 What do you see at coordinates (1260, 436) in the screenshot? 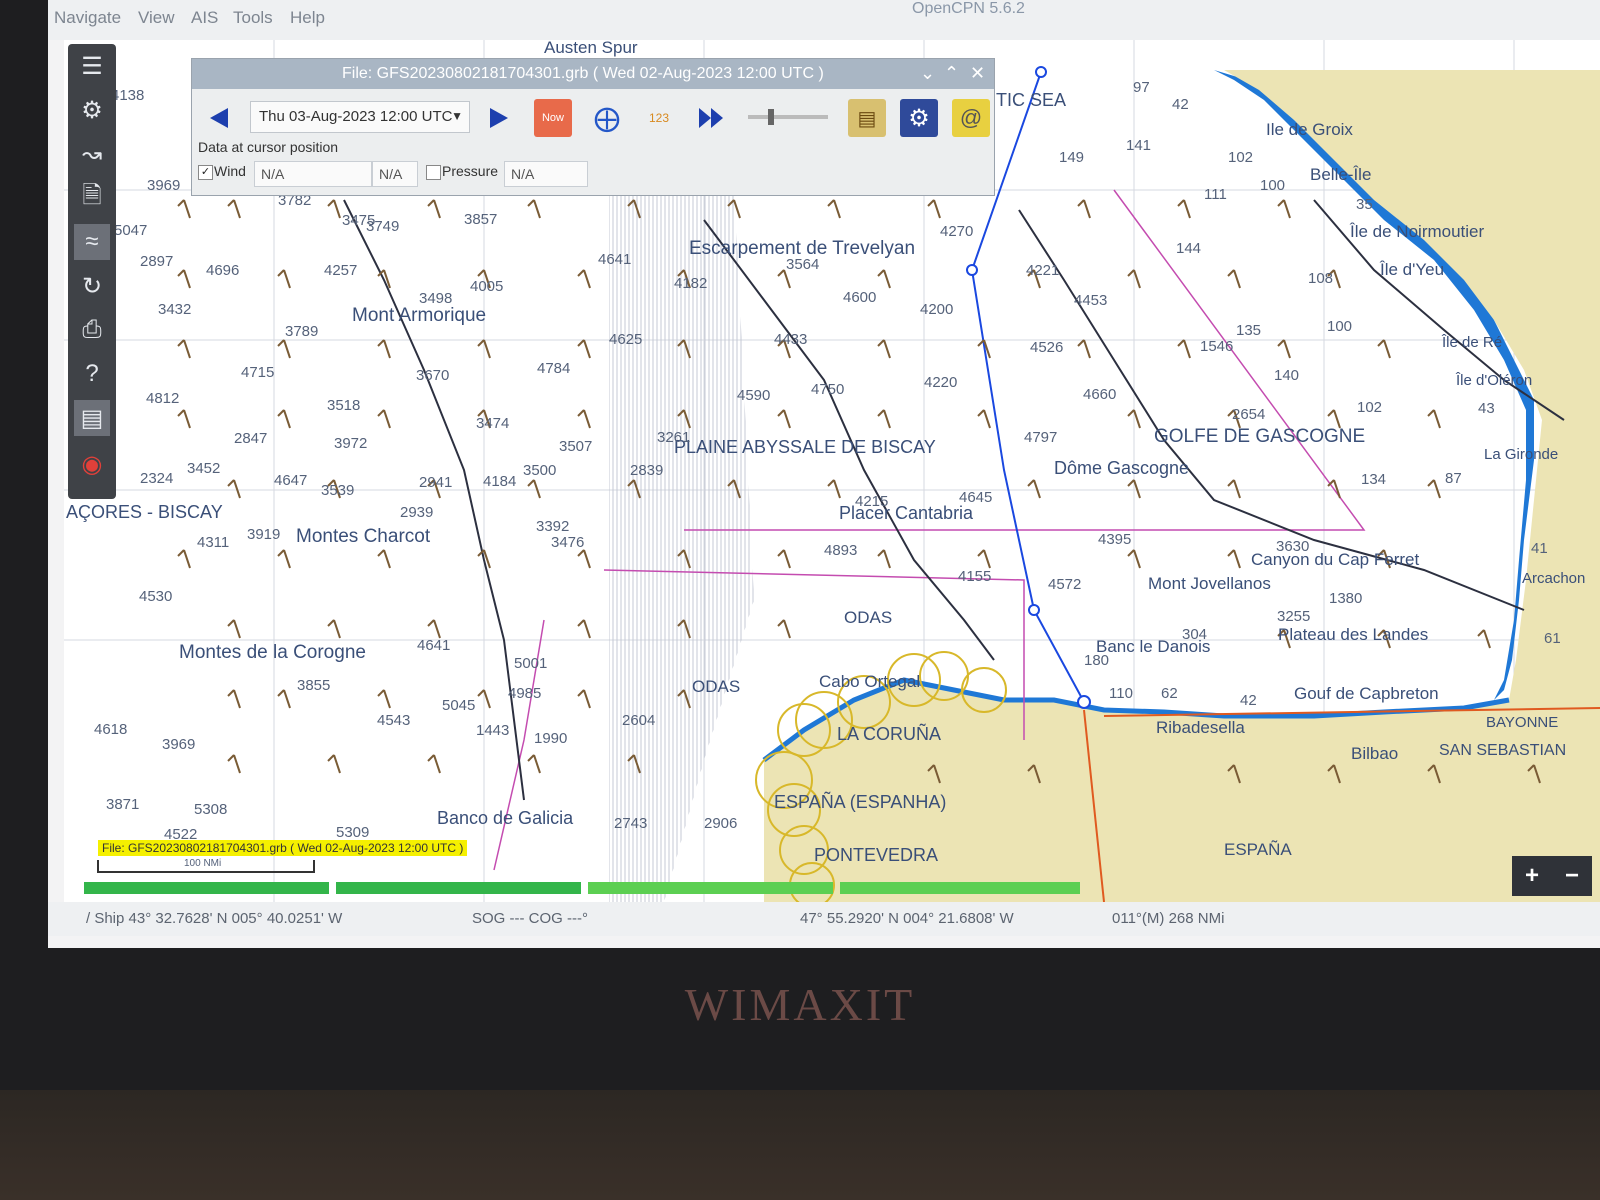
I see `label-golfe-gascogne: GOLFE DE GASCOGNE` at bounding box center [1260, 436].